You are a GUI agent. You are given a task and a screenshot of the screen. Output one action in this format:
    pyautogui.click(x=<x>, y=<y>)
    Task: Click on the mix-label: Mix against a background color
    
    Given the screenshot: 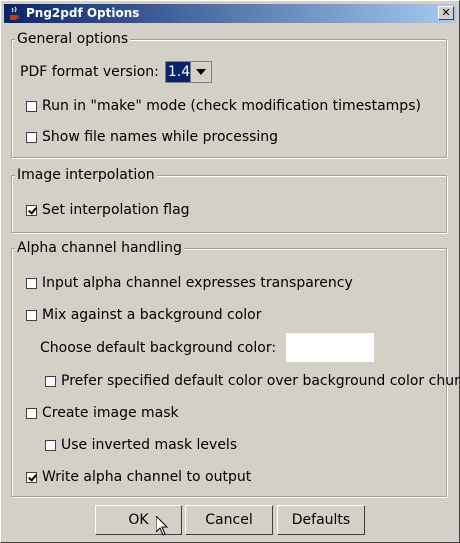 What is the action you would take?
    pyautogui.click(x=152, y=315)
    